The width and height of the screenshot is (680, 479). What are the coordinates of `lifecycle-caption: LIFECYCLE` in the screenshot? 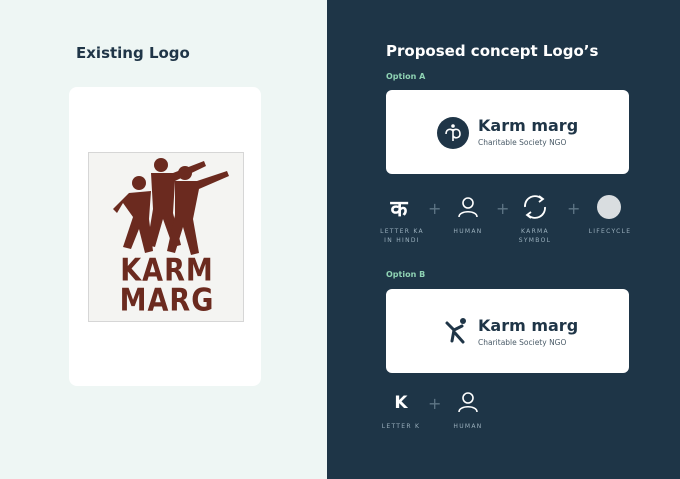 It's located at (610, 231).